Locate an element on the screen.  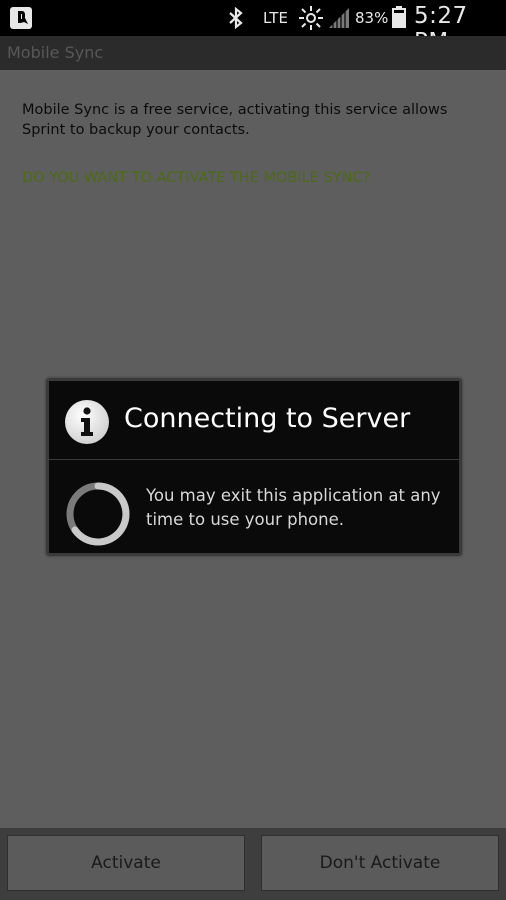
activation-question: DO YOU WANT TO ACTIVATE THE MOBILE SYNC? is located at coordinates (196, 178).